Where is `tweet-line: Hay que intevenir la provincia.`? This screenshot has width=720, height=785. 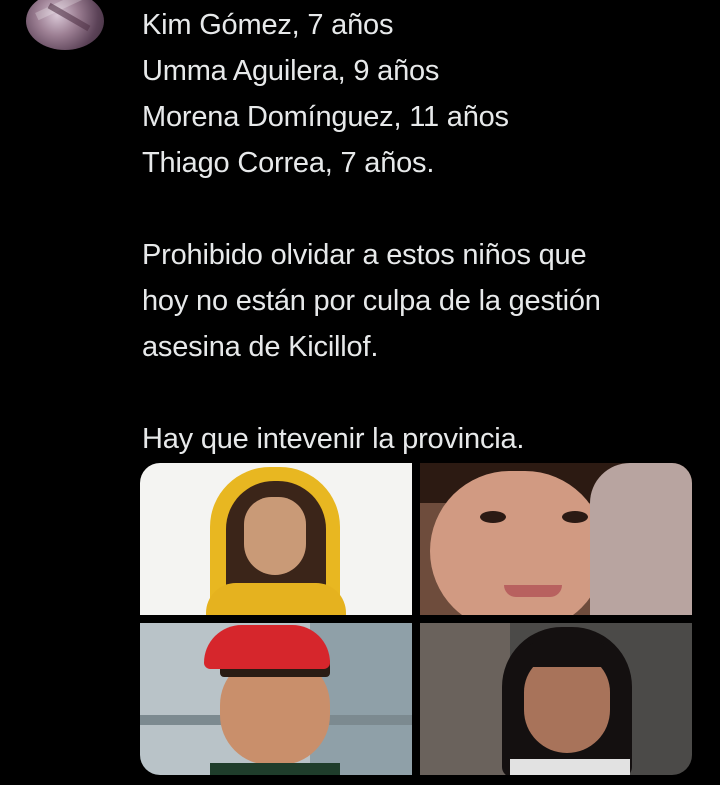 tweet-line: Hay que intevenir la provincia. is located at coordinates (333, 439).